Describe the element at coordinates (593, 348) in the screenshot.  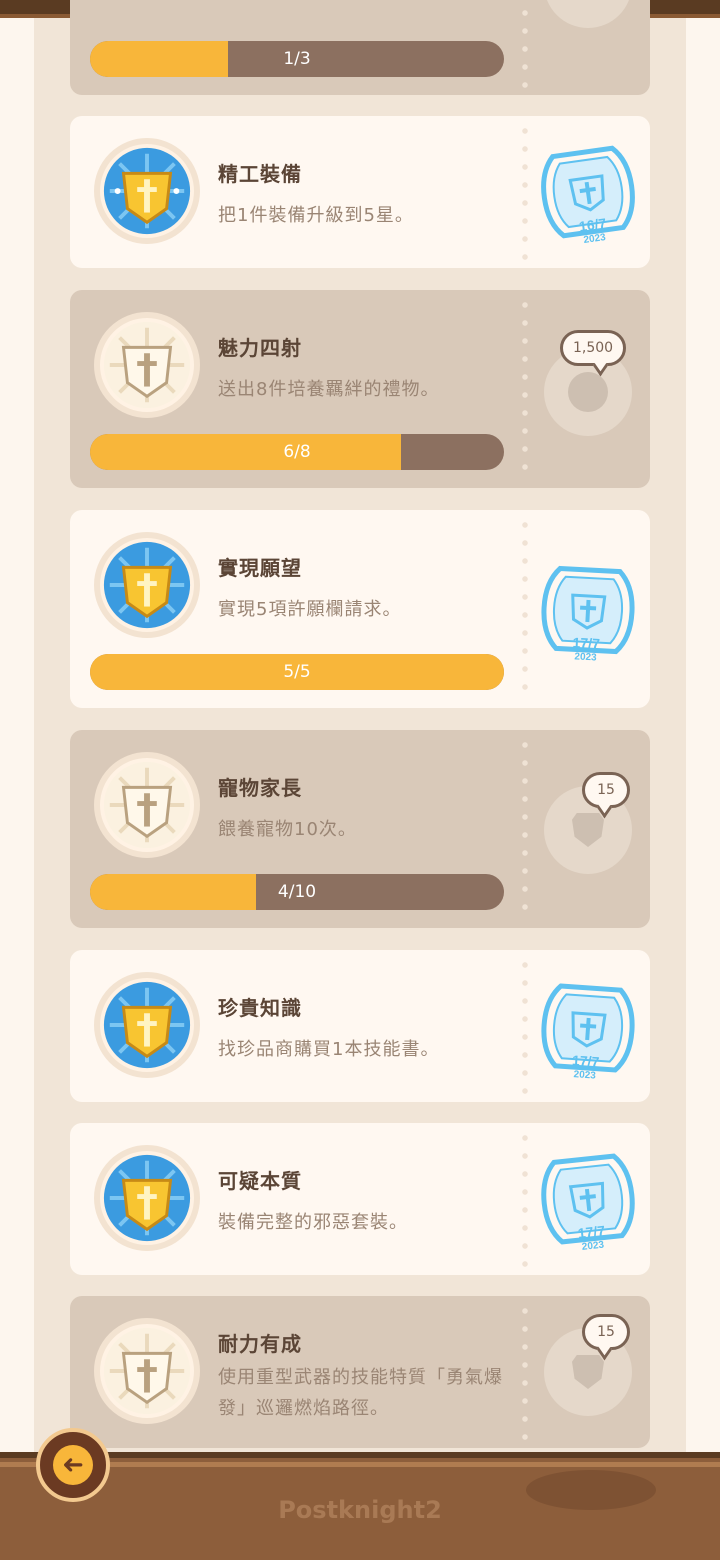
I see `reward-amount-bubble: 1,500` at that location.